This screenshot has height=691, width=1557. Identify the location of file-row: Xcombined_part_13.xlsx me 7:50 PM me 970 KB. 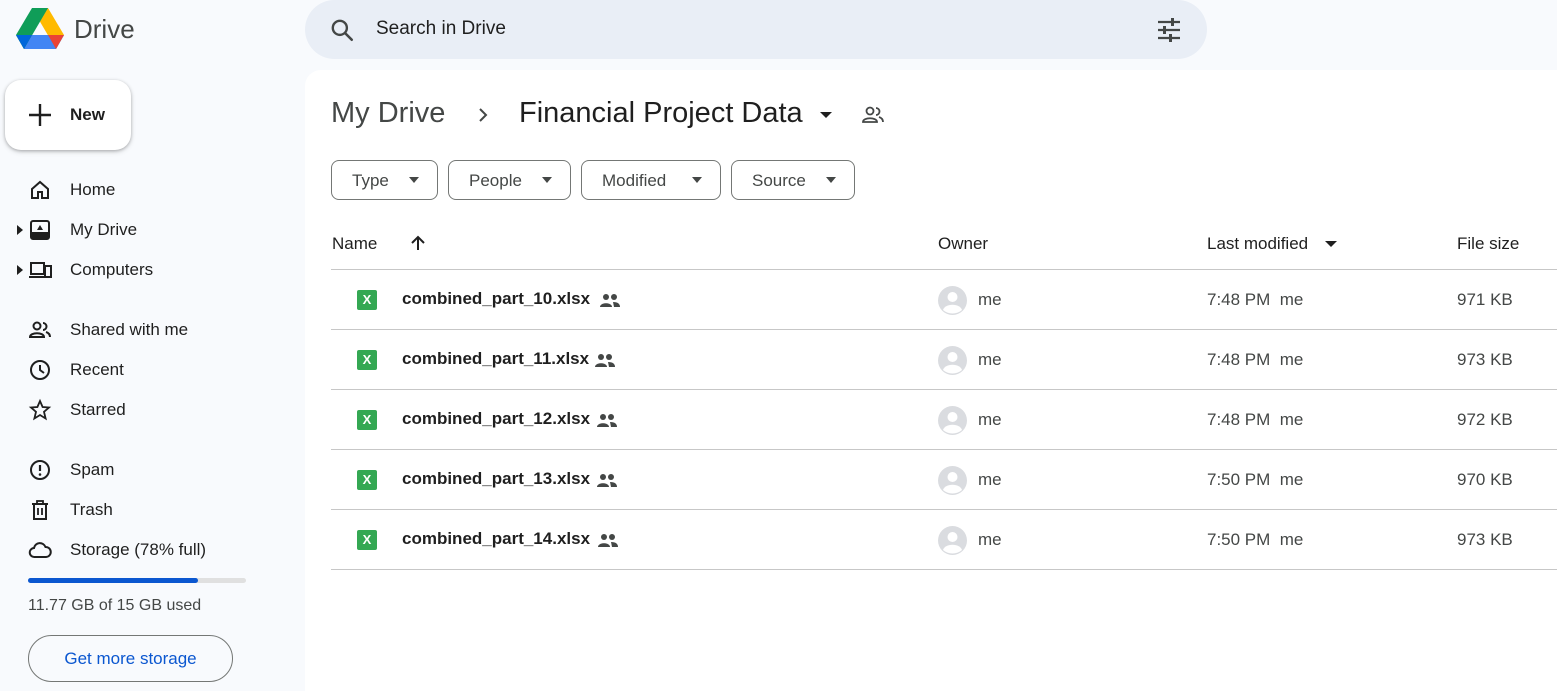
(944, 480).